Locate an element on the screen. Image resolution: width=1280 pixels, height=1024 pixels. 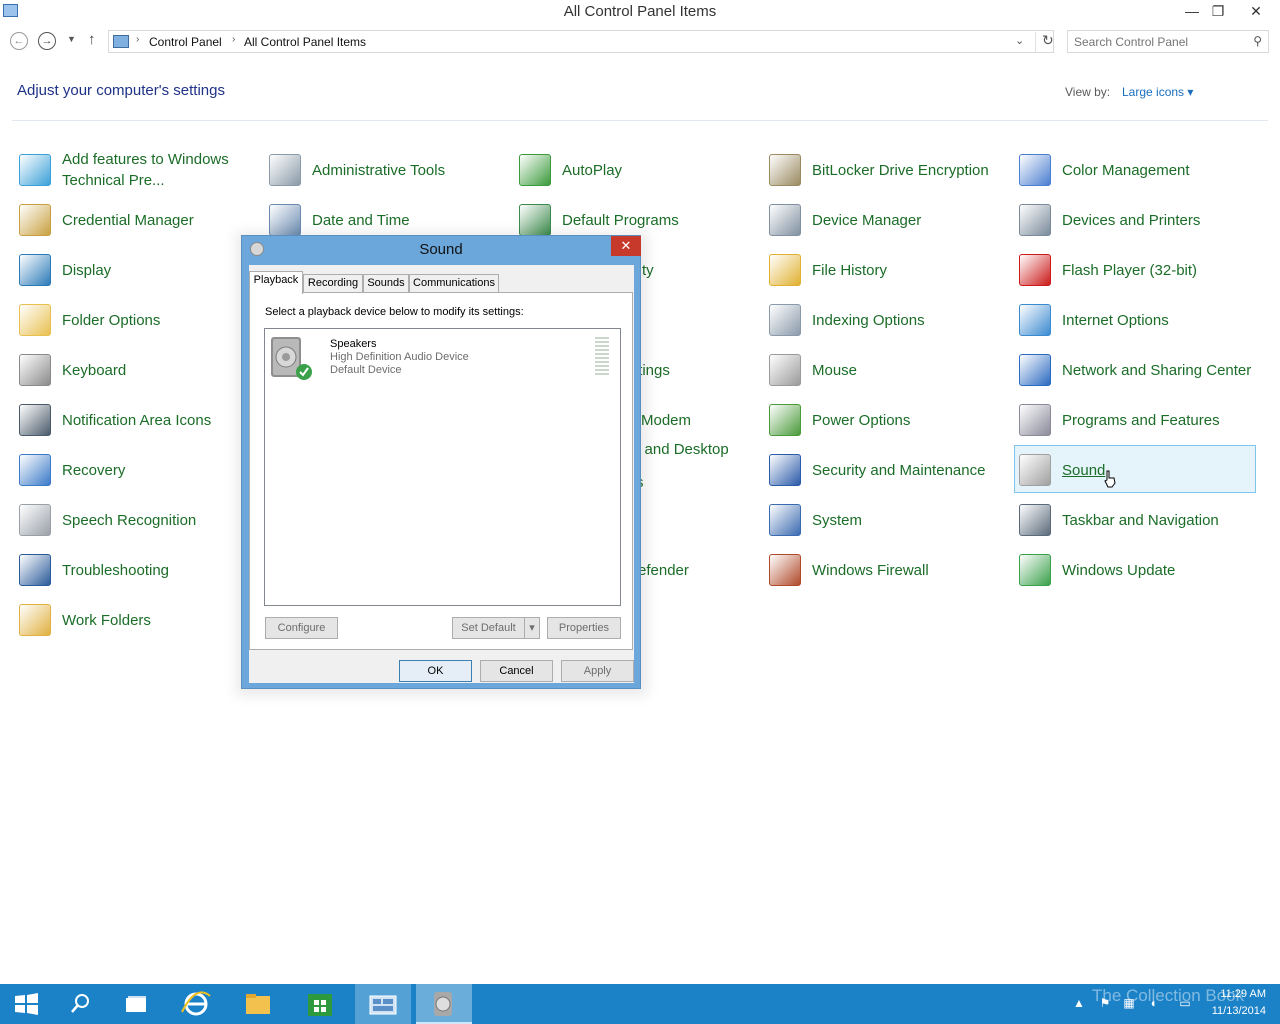
cancel-button: Cancel is located at coordinates (516, 671).